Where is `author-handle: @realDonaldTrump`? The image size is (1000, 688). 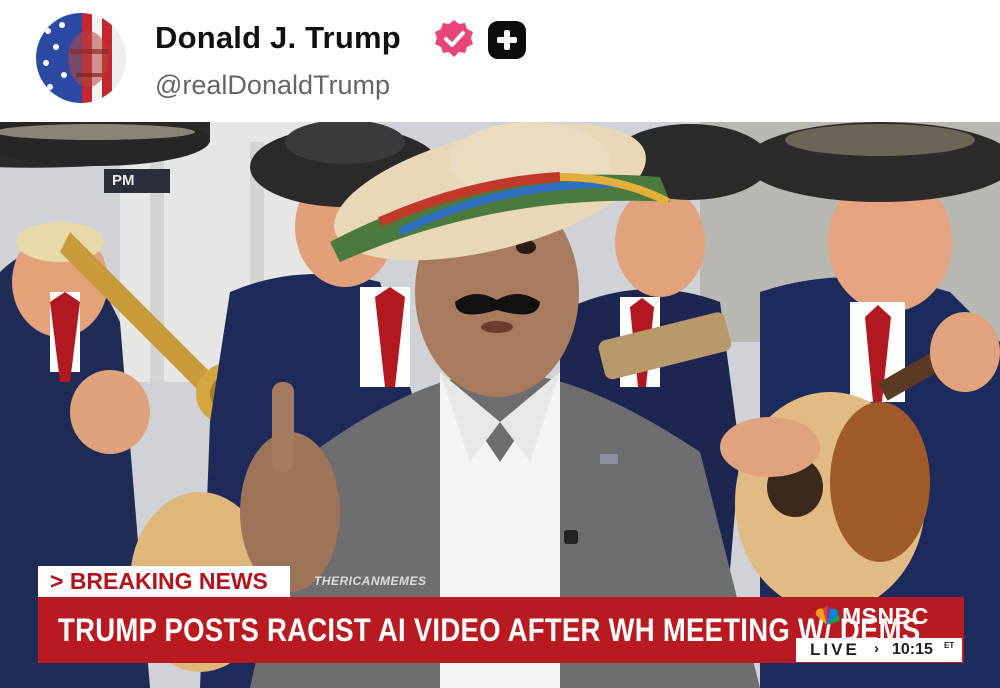
author-handle: @realDonaldTrump is located at coordinates (272, 85).